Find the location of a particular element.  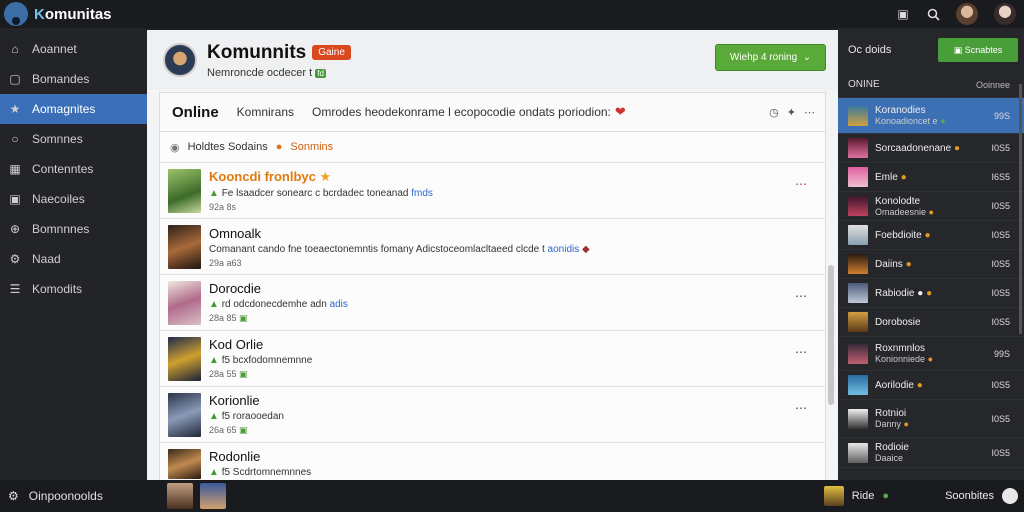

refresh-icon: ◷ is located at coordinates (774, 112).